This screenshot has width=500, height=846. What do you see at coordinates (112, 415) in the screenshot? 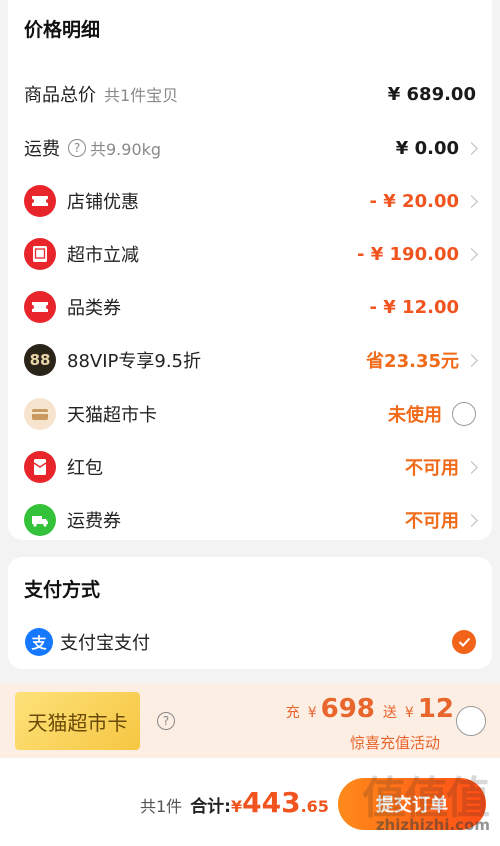
I see `tmall-card-label: 天猫超市卡` at bounding box center [112, 415].